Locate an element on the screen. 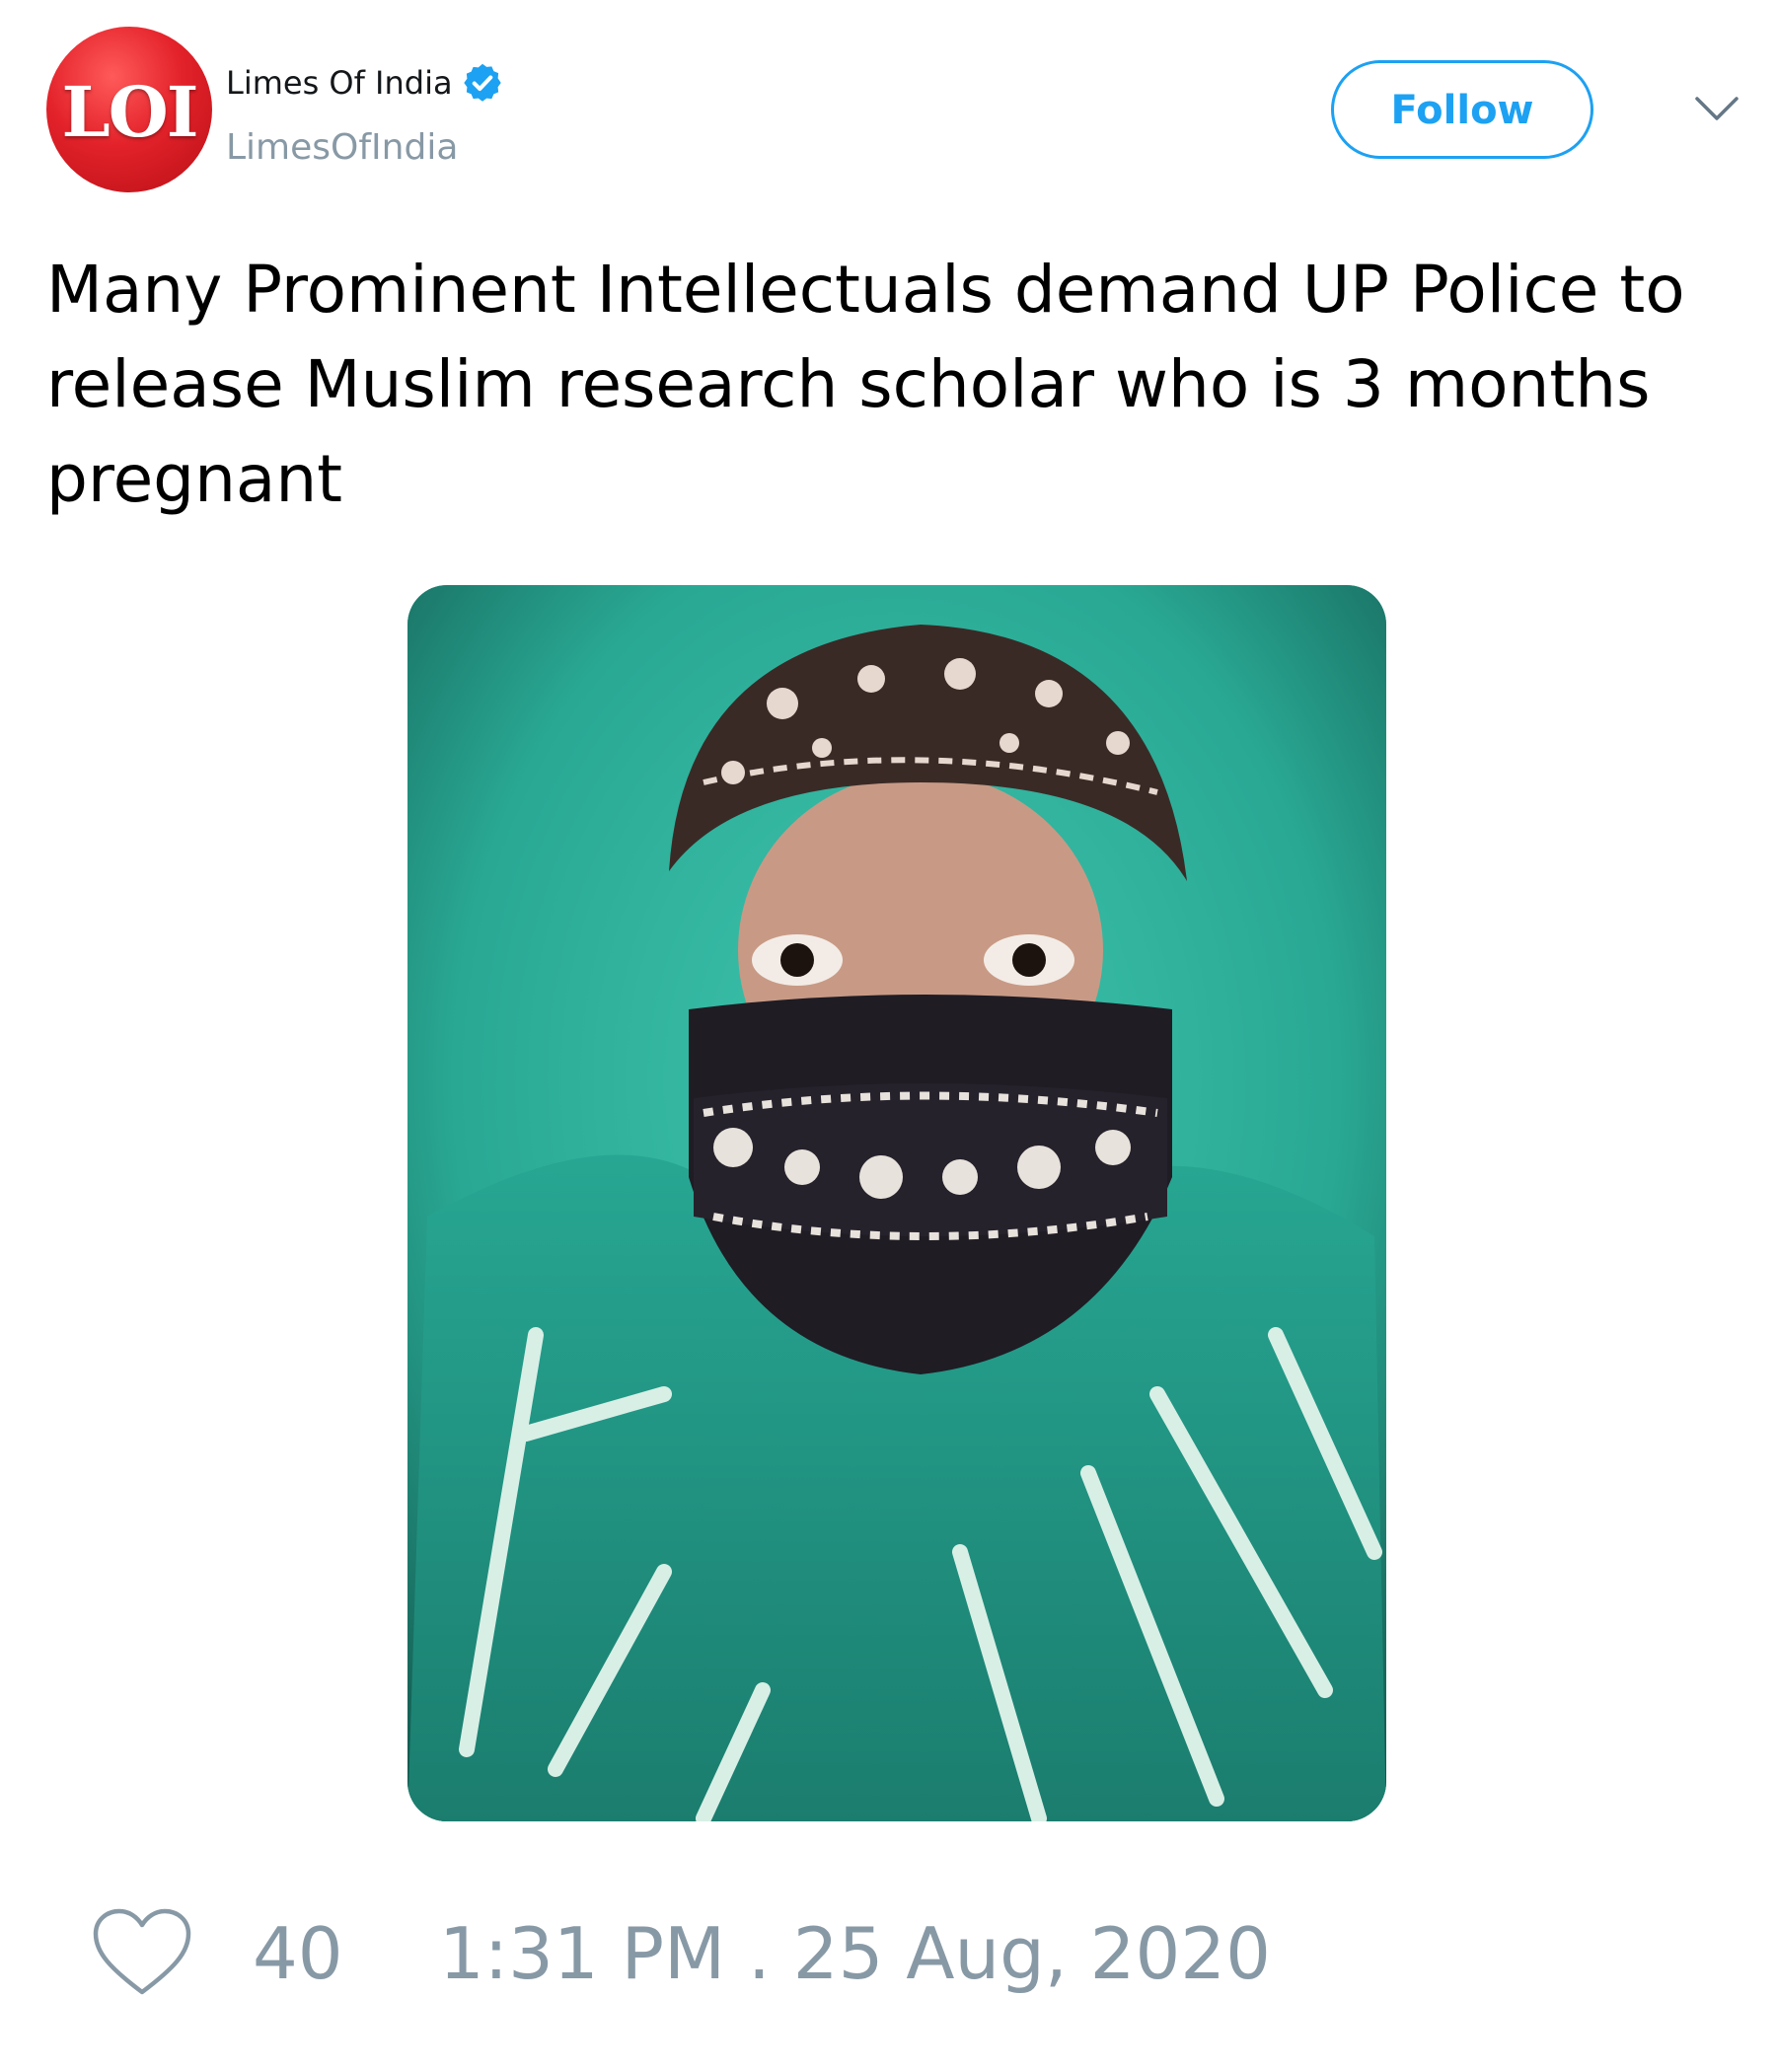 Image resolution: width=1776 pixels, height=2072 pixels. follow-button: Follow is located at coordinates (1462, 110).